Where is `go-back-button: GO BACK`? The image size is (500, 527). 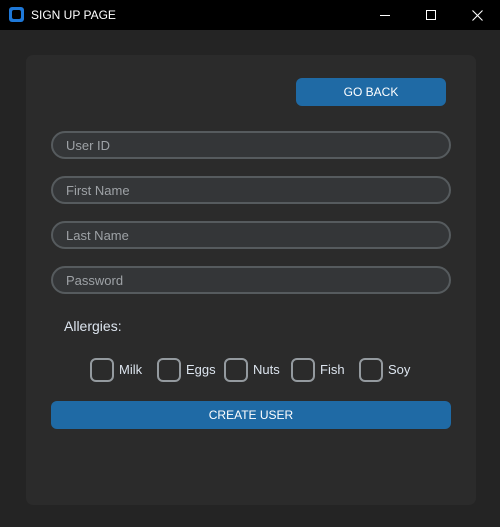
go-back-button: GO BACK is located at coordinates (371, 92).